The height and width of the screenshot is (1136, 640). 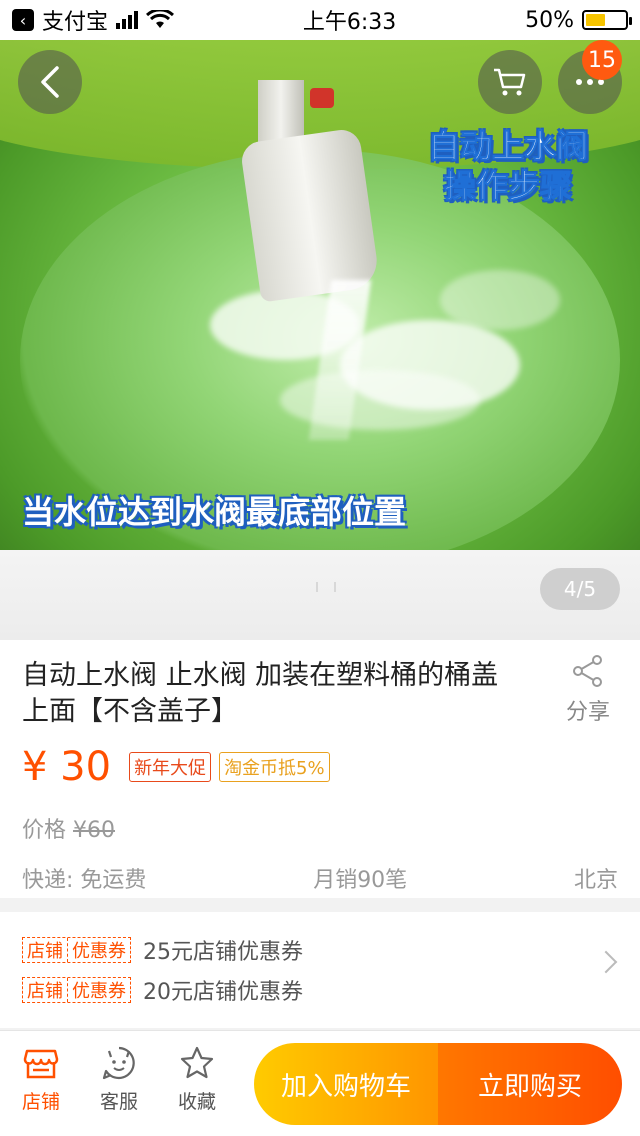 I want to click on caption-top-line2: 操作步骤, so click(x=507, y=186).